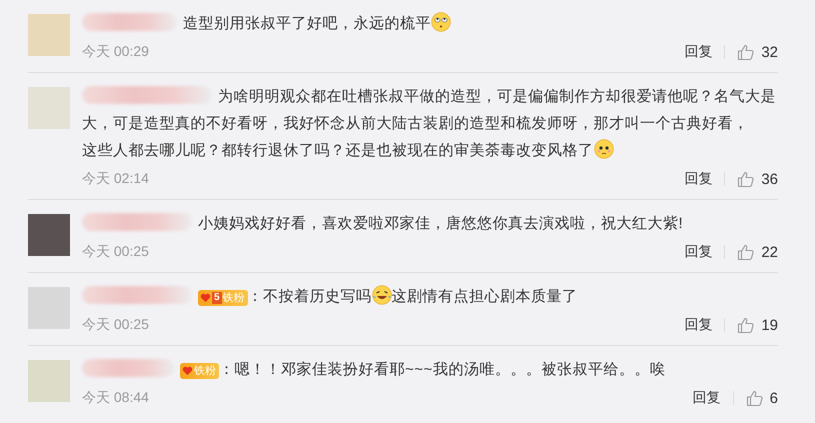 This screenshot has height=423, width=815. I want to click on like-count: 32, so click(769, 52).